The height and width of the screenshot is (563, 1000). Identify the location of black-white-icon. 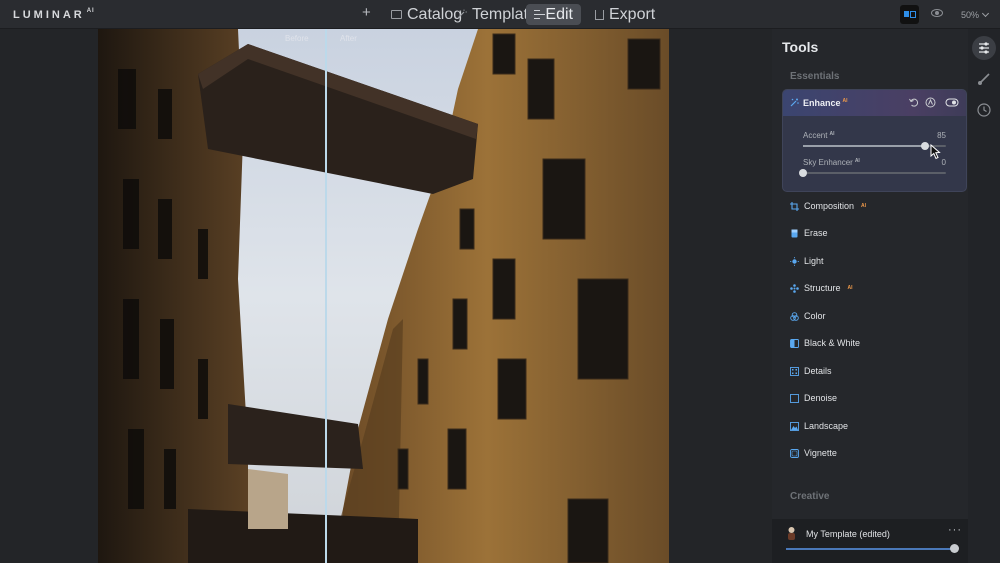
(794, 343).